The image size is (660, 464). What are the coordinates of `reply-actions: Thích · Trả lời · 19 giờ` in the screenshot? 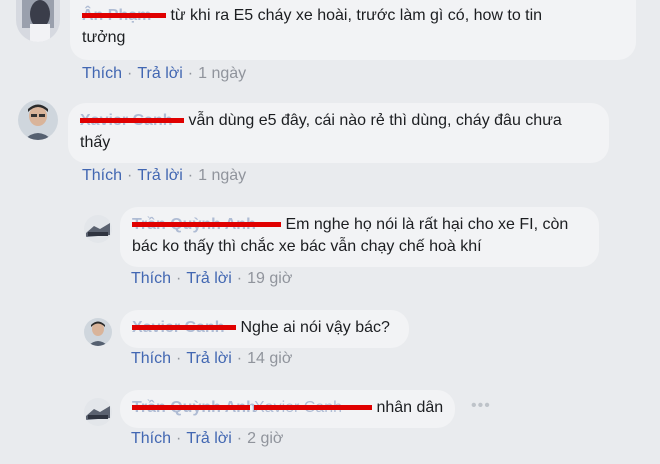 It's located at (211, 279).